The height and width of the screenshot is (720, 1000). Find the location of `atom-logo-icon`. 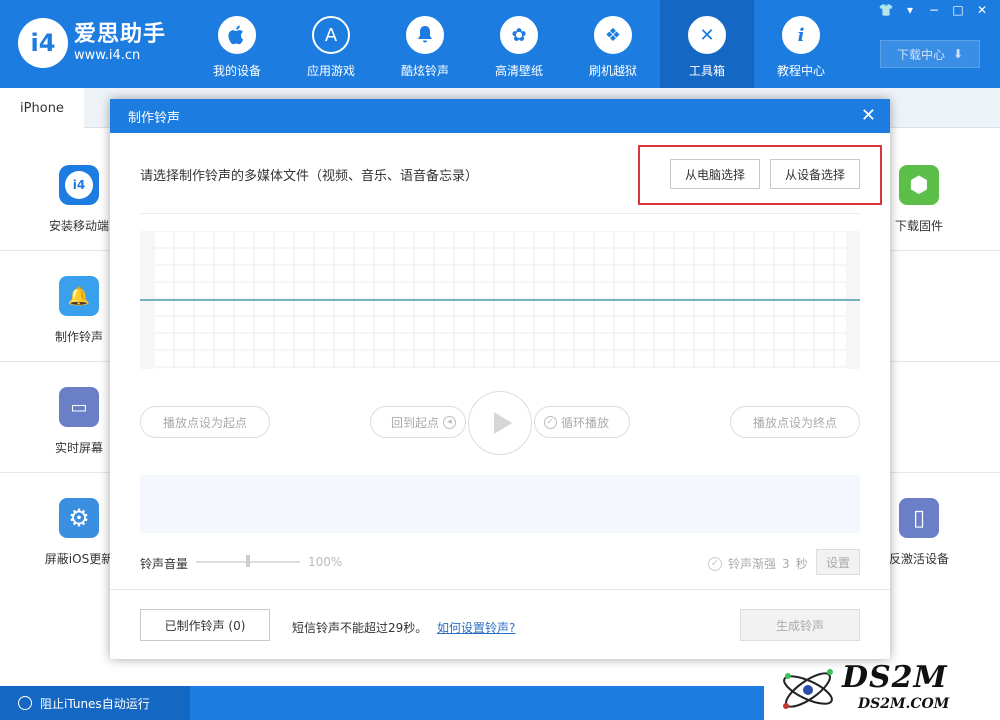

atom-logo-icon is located at coordinates (808, 689).